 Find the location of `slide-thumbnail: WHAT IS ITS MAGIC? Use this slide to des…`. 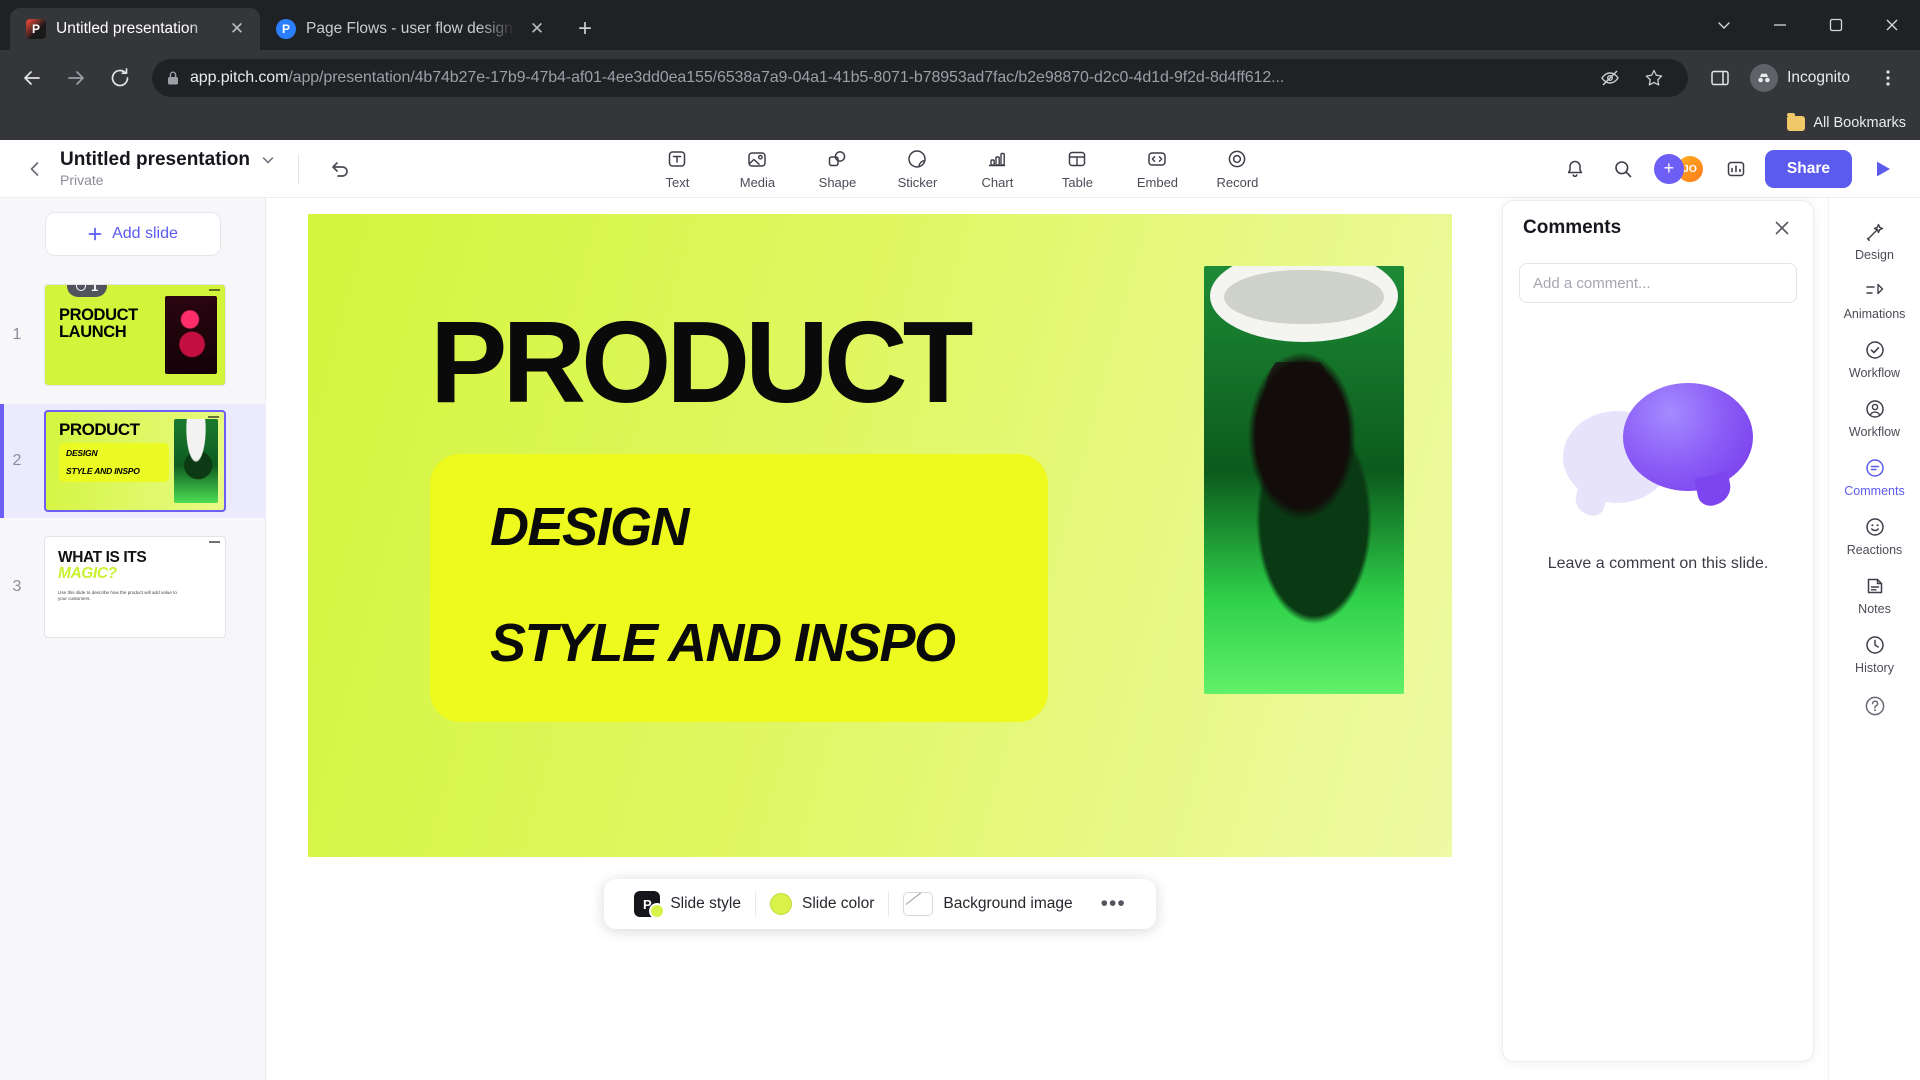

slide-thumbnail: WHAT IS ITS MAGIC? Use this slide to des… is located at coordinates (135, 587).